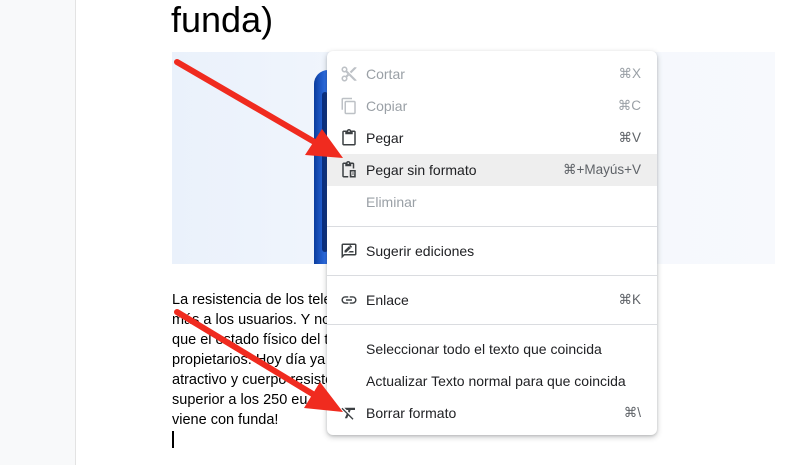  Describe the element at coordinates (629, 299) in the screenshot. I see `menu-item-shortcut: ⌘K` at that location.